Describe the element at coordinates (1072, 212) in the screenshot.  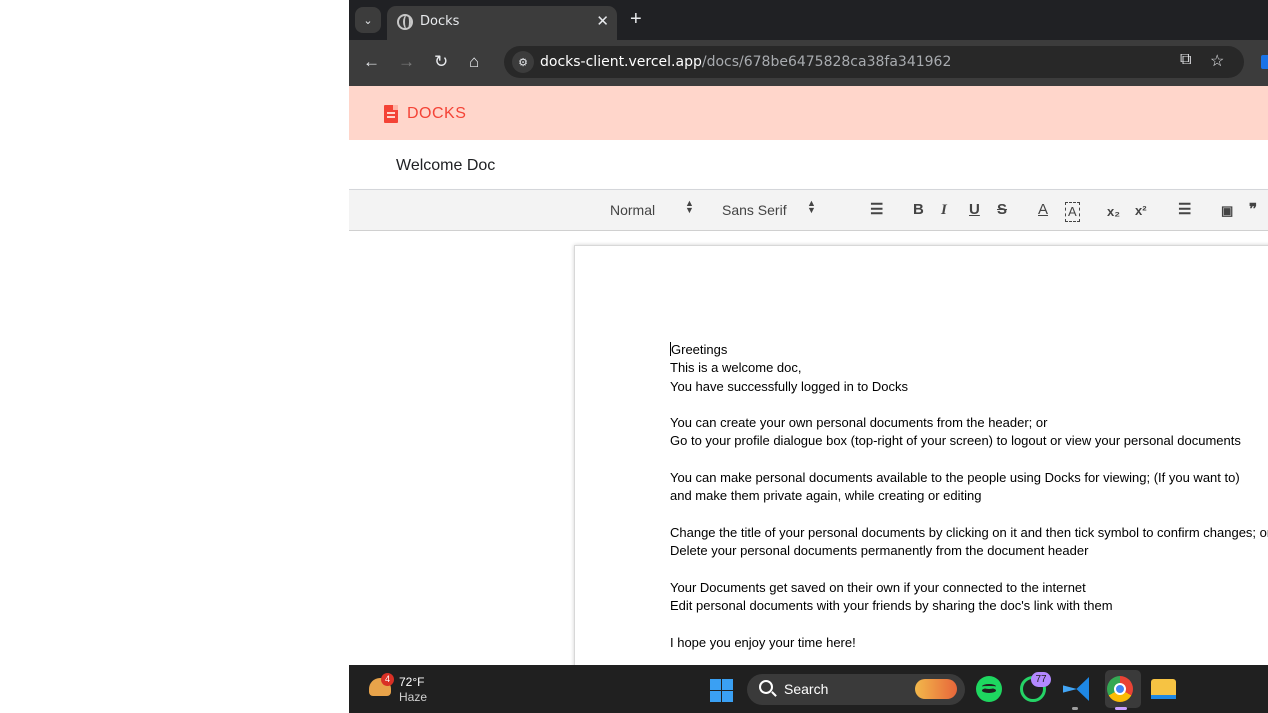
I see `background-color-icon: A` at that location.